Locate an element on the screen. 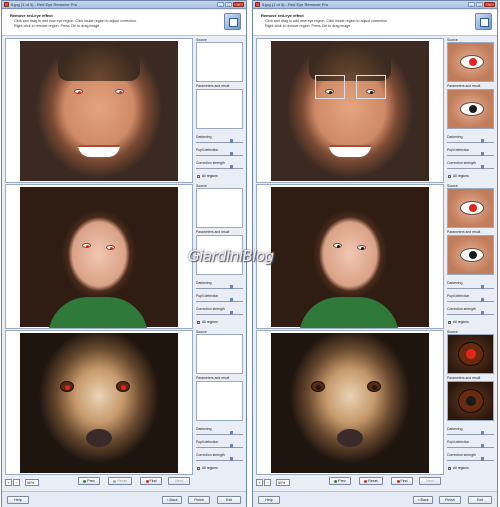 Image resolution: width=500 pixels, height=507 pixels. window-title: 5.jpg (1 of 3) - Red Eye Remover Pro is located at coordinates (295, 4).